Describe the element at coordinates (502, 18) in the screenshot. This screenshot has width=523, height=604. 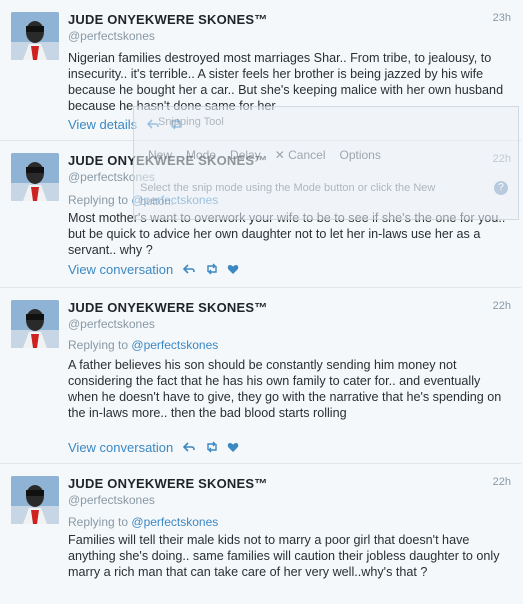
I see `tweet-time: 23h` at that location.